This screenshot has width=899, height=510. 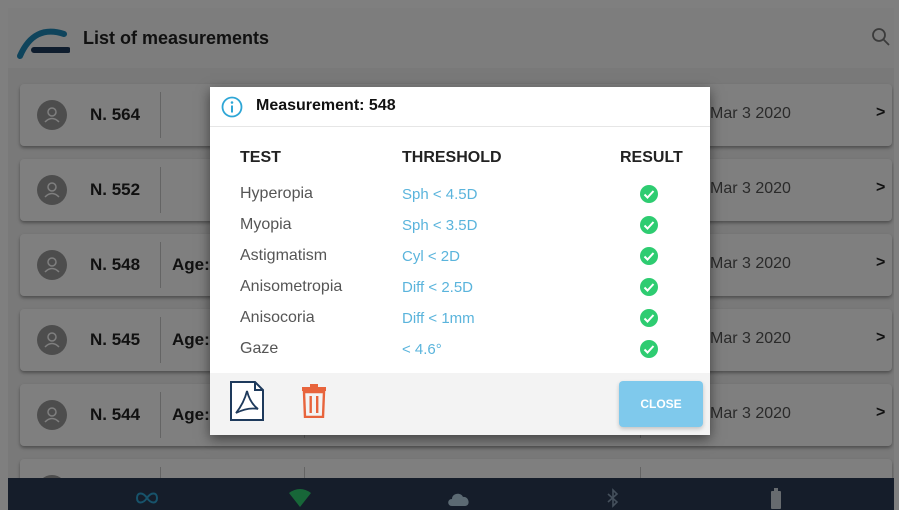 I want to click on test-threshold: Cyl < 2D, so click(x=431, y=256).